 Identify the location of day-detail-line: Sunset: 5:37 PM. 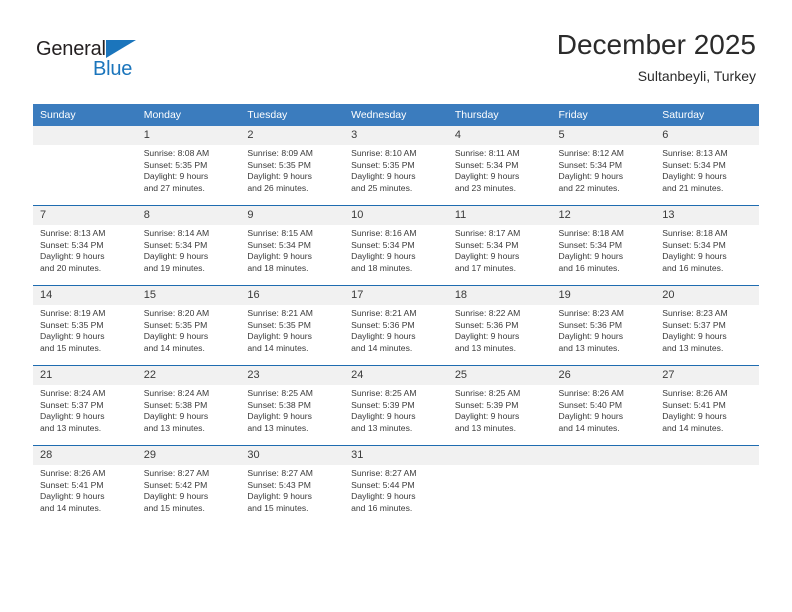
(72, 404).